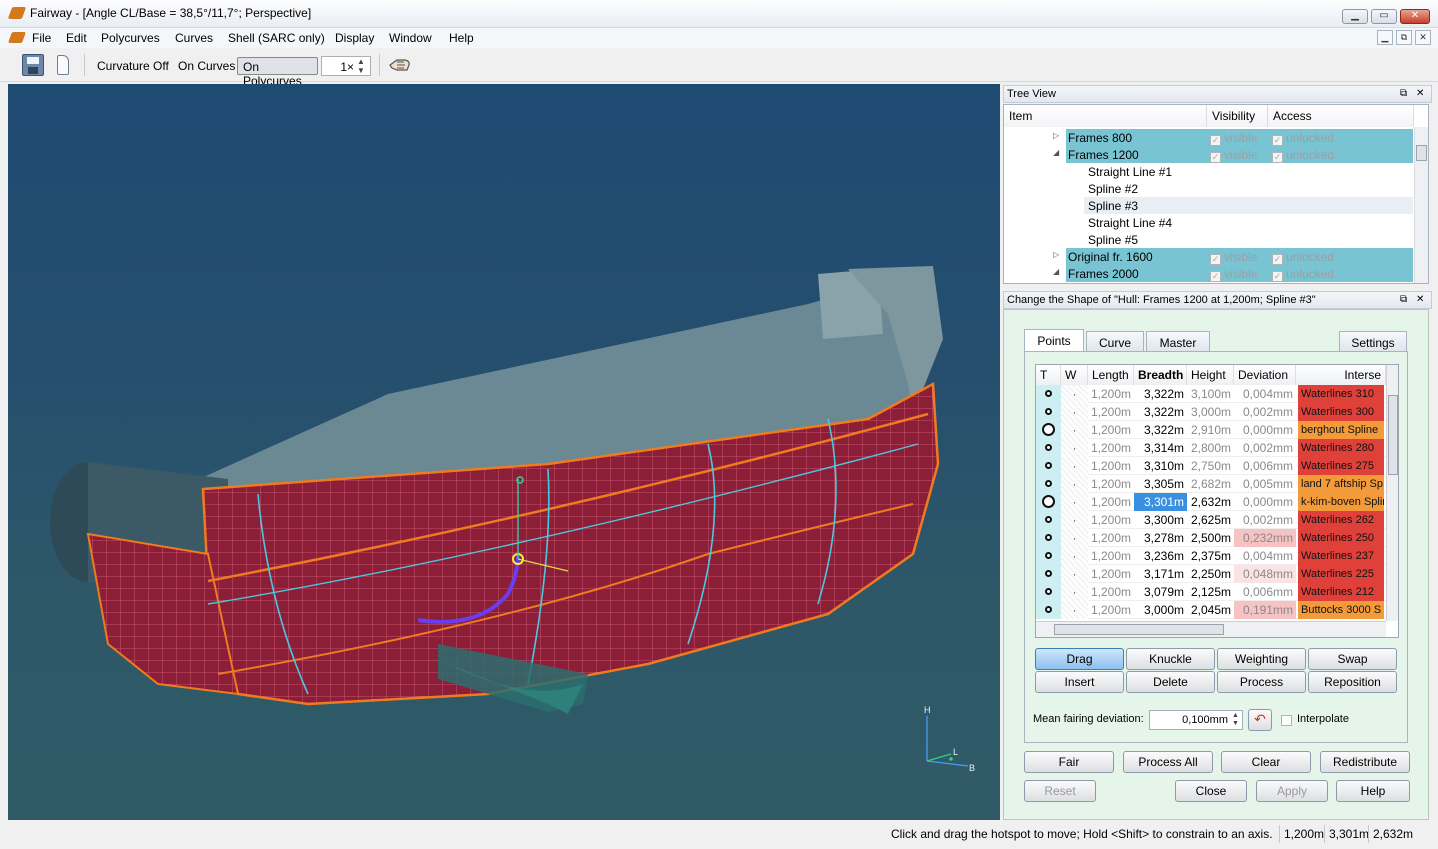 The image size is (1438, 849). I want to click on col-w: W, so click(1074, 375).